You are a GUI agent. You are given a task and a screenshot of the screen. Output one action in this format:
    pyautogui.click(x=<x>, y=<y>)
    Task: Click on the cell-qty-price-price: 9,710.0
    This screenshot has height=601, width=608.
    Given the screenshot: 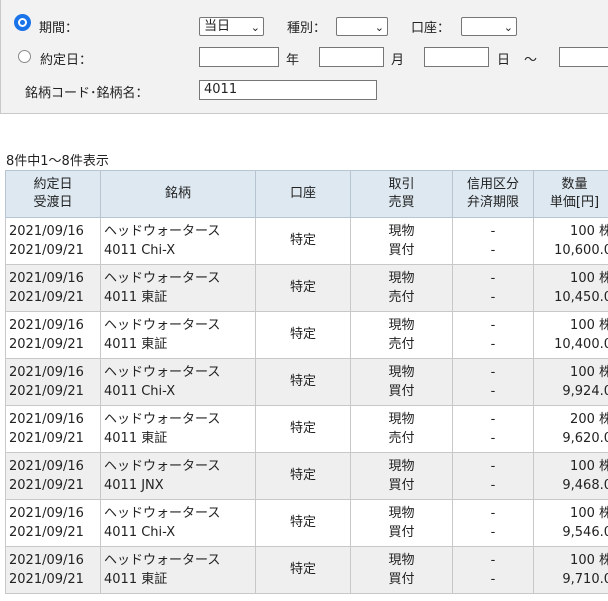 What is the action you would take?
    pyautogui.click(x=585, y=579)
    